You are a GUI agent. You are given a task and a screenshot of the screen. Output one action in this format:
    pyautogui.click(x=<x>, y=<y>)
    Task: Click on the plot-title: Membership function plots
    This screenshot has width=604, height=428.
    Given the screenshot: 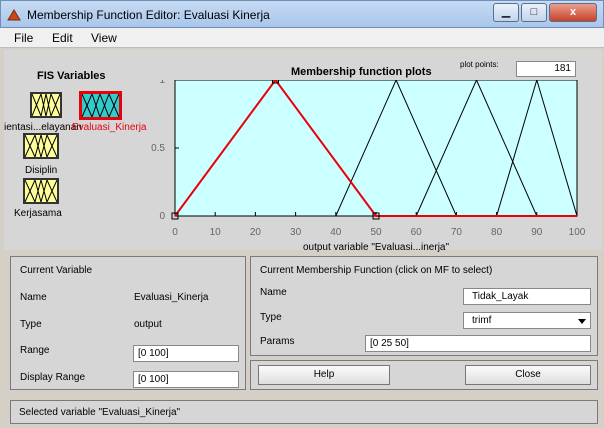 What is the action you would take?
    pyautogui.click(x=361, y=72)
    